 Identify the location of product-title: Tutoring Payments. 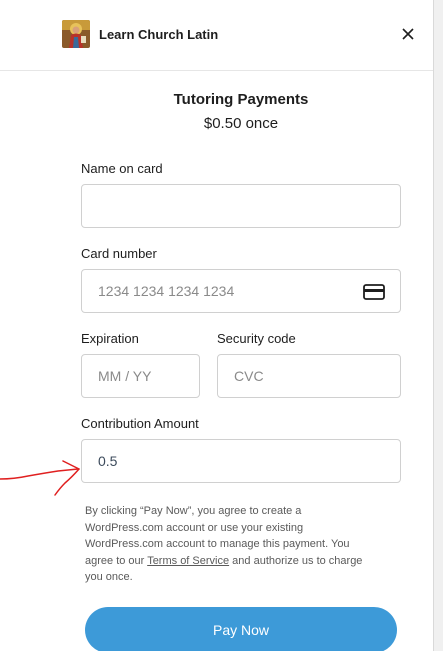
(241, 99).